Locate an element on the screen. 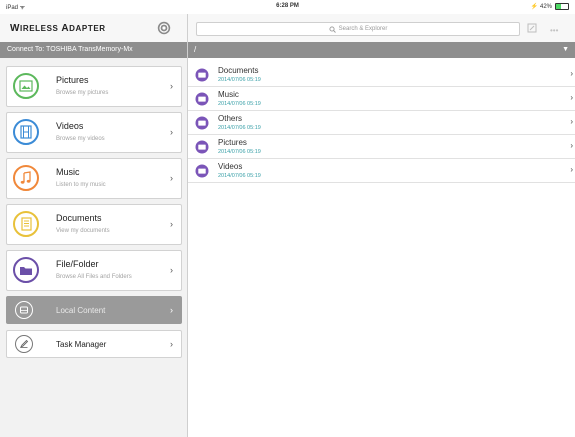  sidebar-item-music: Music Listen to my music › is located at coordinates (94, 178).